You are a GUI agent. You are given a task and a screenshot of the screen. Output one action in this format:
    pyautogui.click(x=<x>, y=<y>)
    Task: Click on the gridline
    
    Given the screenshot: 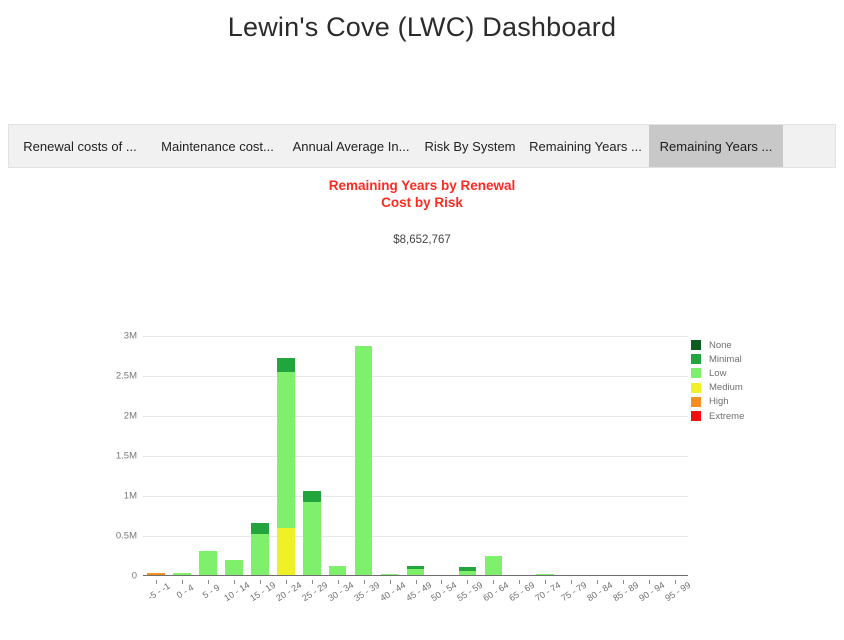 What is the action you would take?
    pyautogui.click(x=415, y=576)
    